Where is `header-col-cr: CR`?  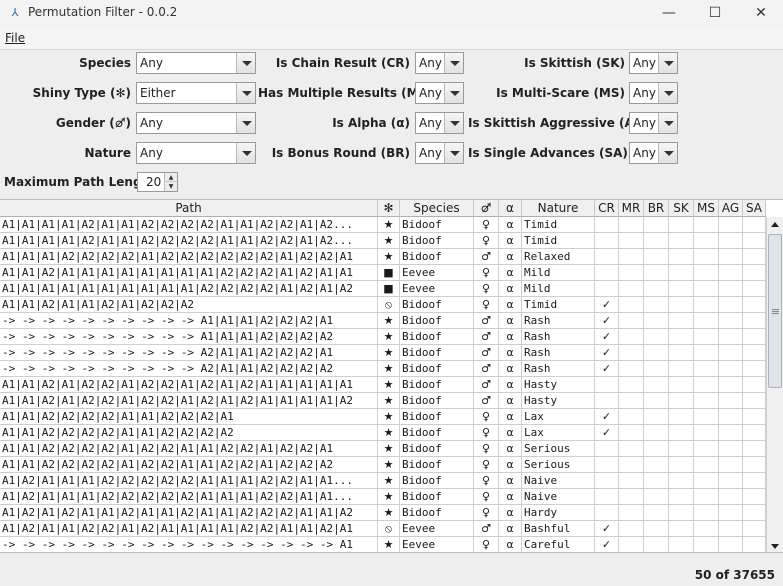
header-col-cr: CR is located at coordinates (607, 208).